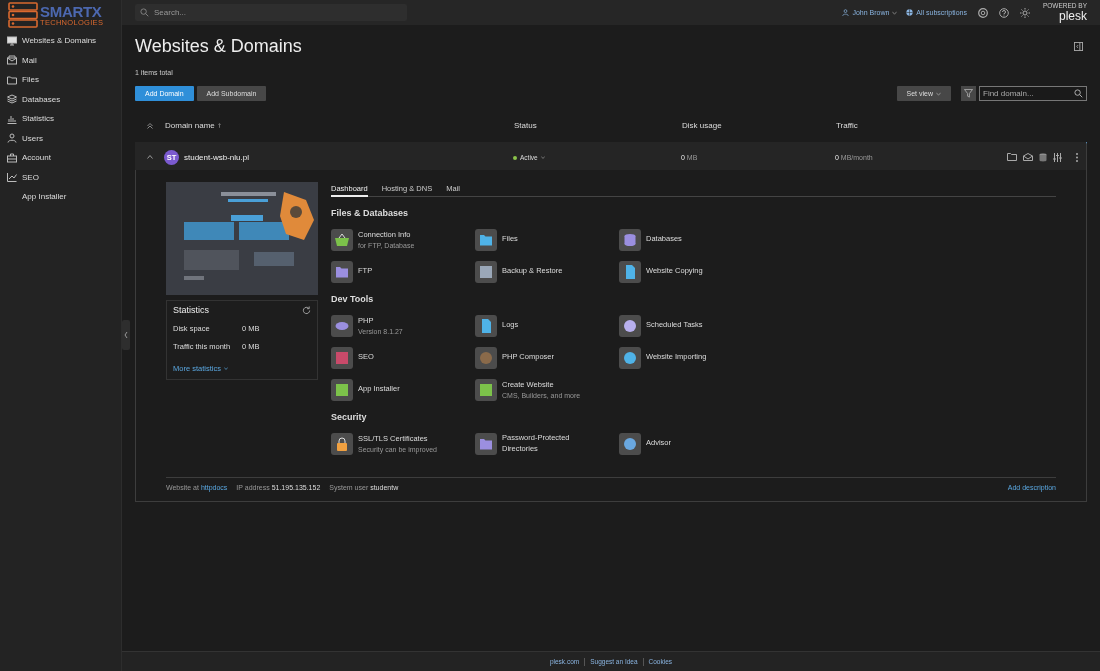 The height and width of the screenshot is (671, 1100). What do you see at coordinates (342, 239) in the screenshot?
I see `basket-icon` at bounding box center [342, 239].